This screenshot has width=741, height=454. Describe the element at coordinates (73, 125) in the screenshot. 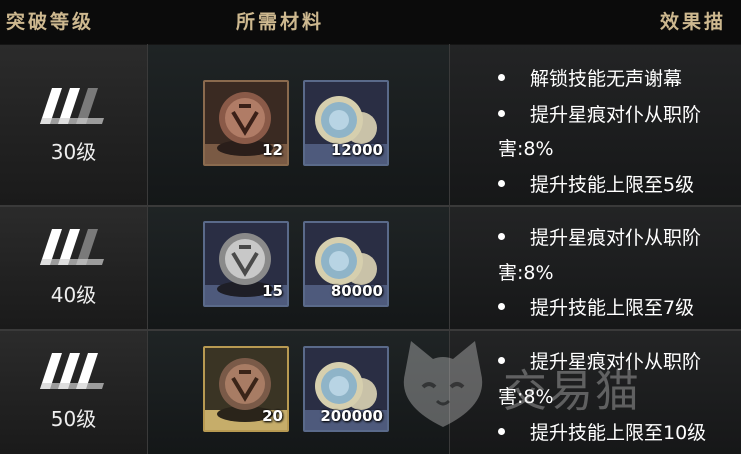

I see `rank-cell: 30级` at that location.